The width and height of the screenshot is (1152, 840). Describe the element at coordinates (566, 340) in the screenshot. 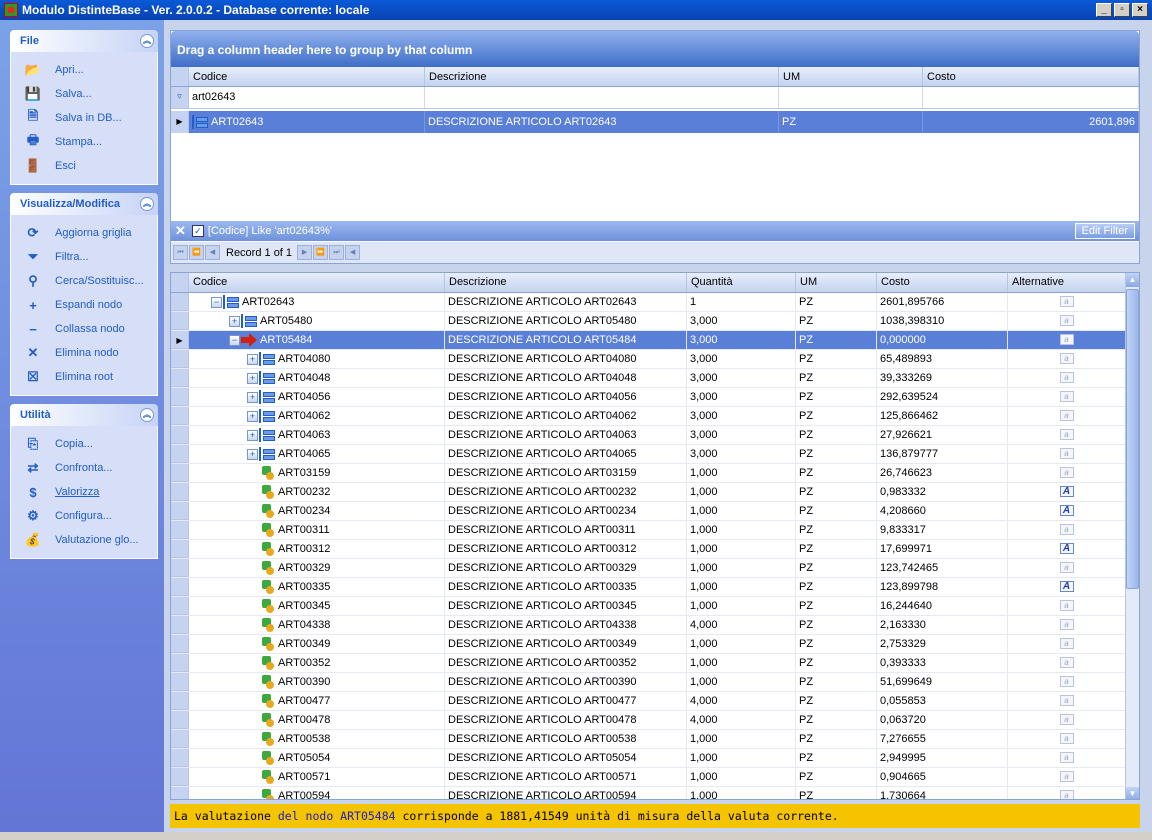

I see `cell-descrizione: DESCRIZIONE ARTICOLO ART05484` at that location.